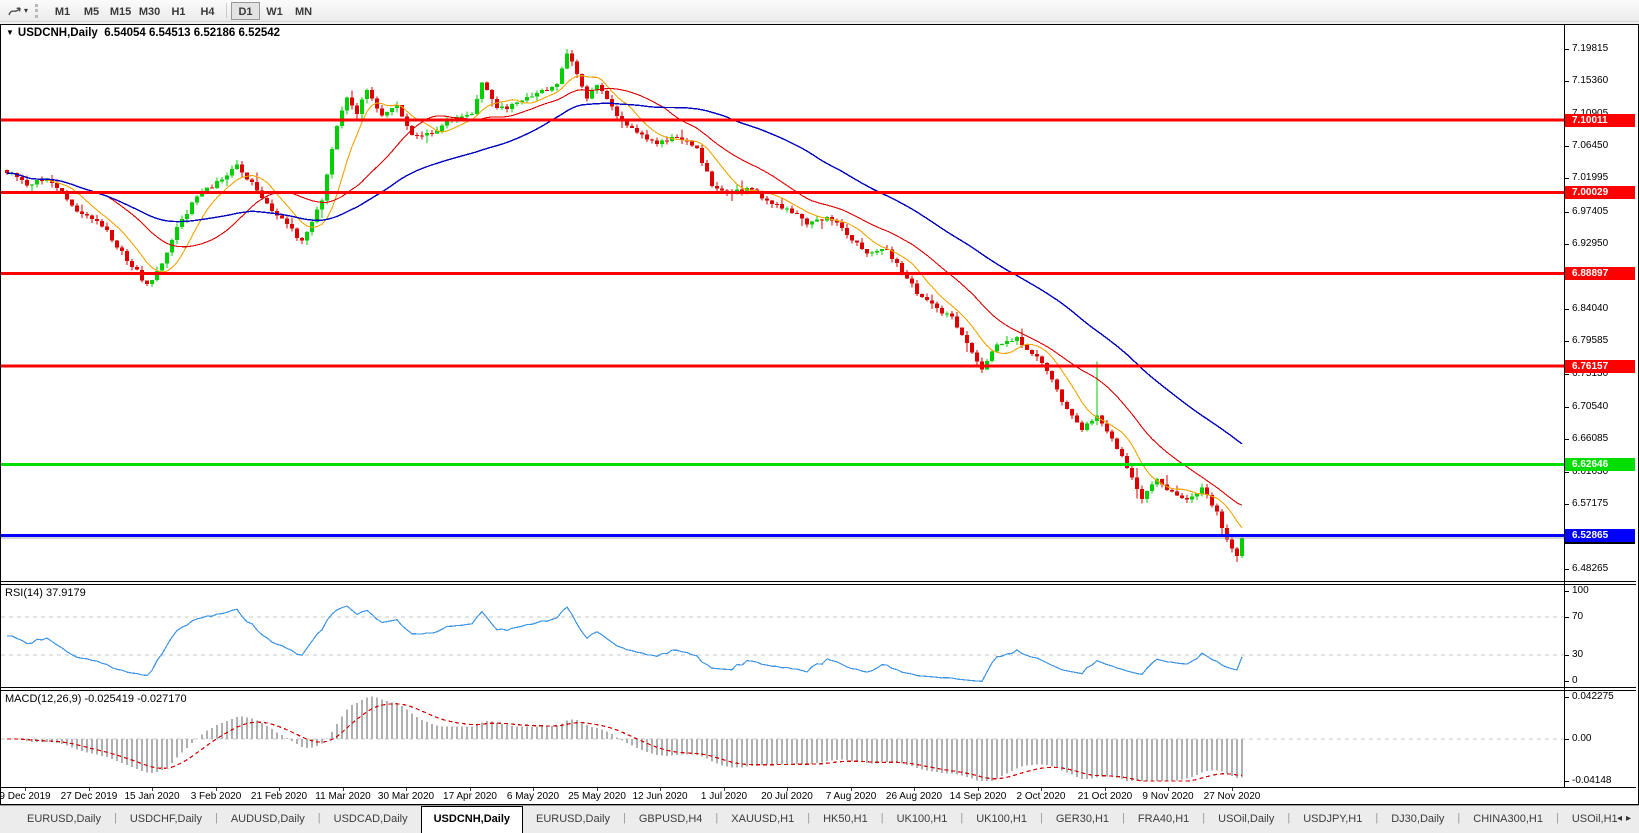  Describe the element at coordinates (274, 11) in the screenshot. I see `timeframe-button-w1: W1` at that location.